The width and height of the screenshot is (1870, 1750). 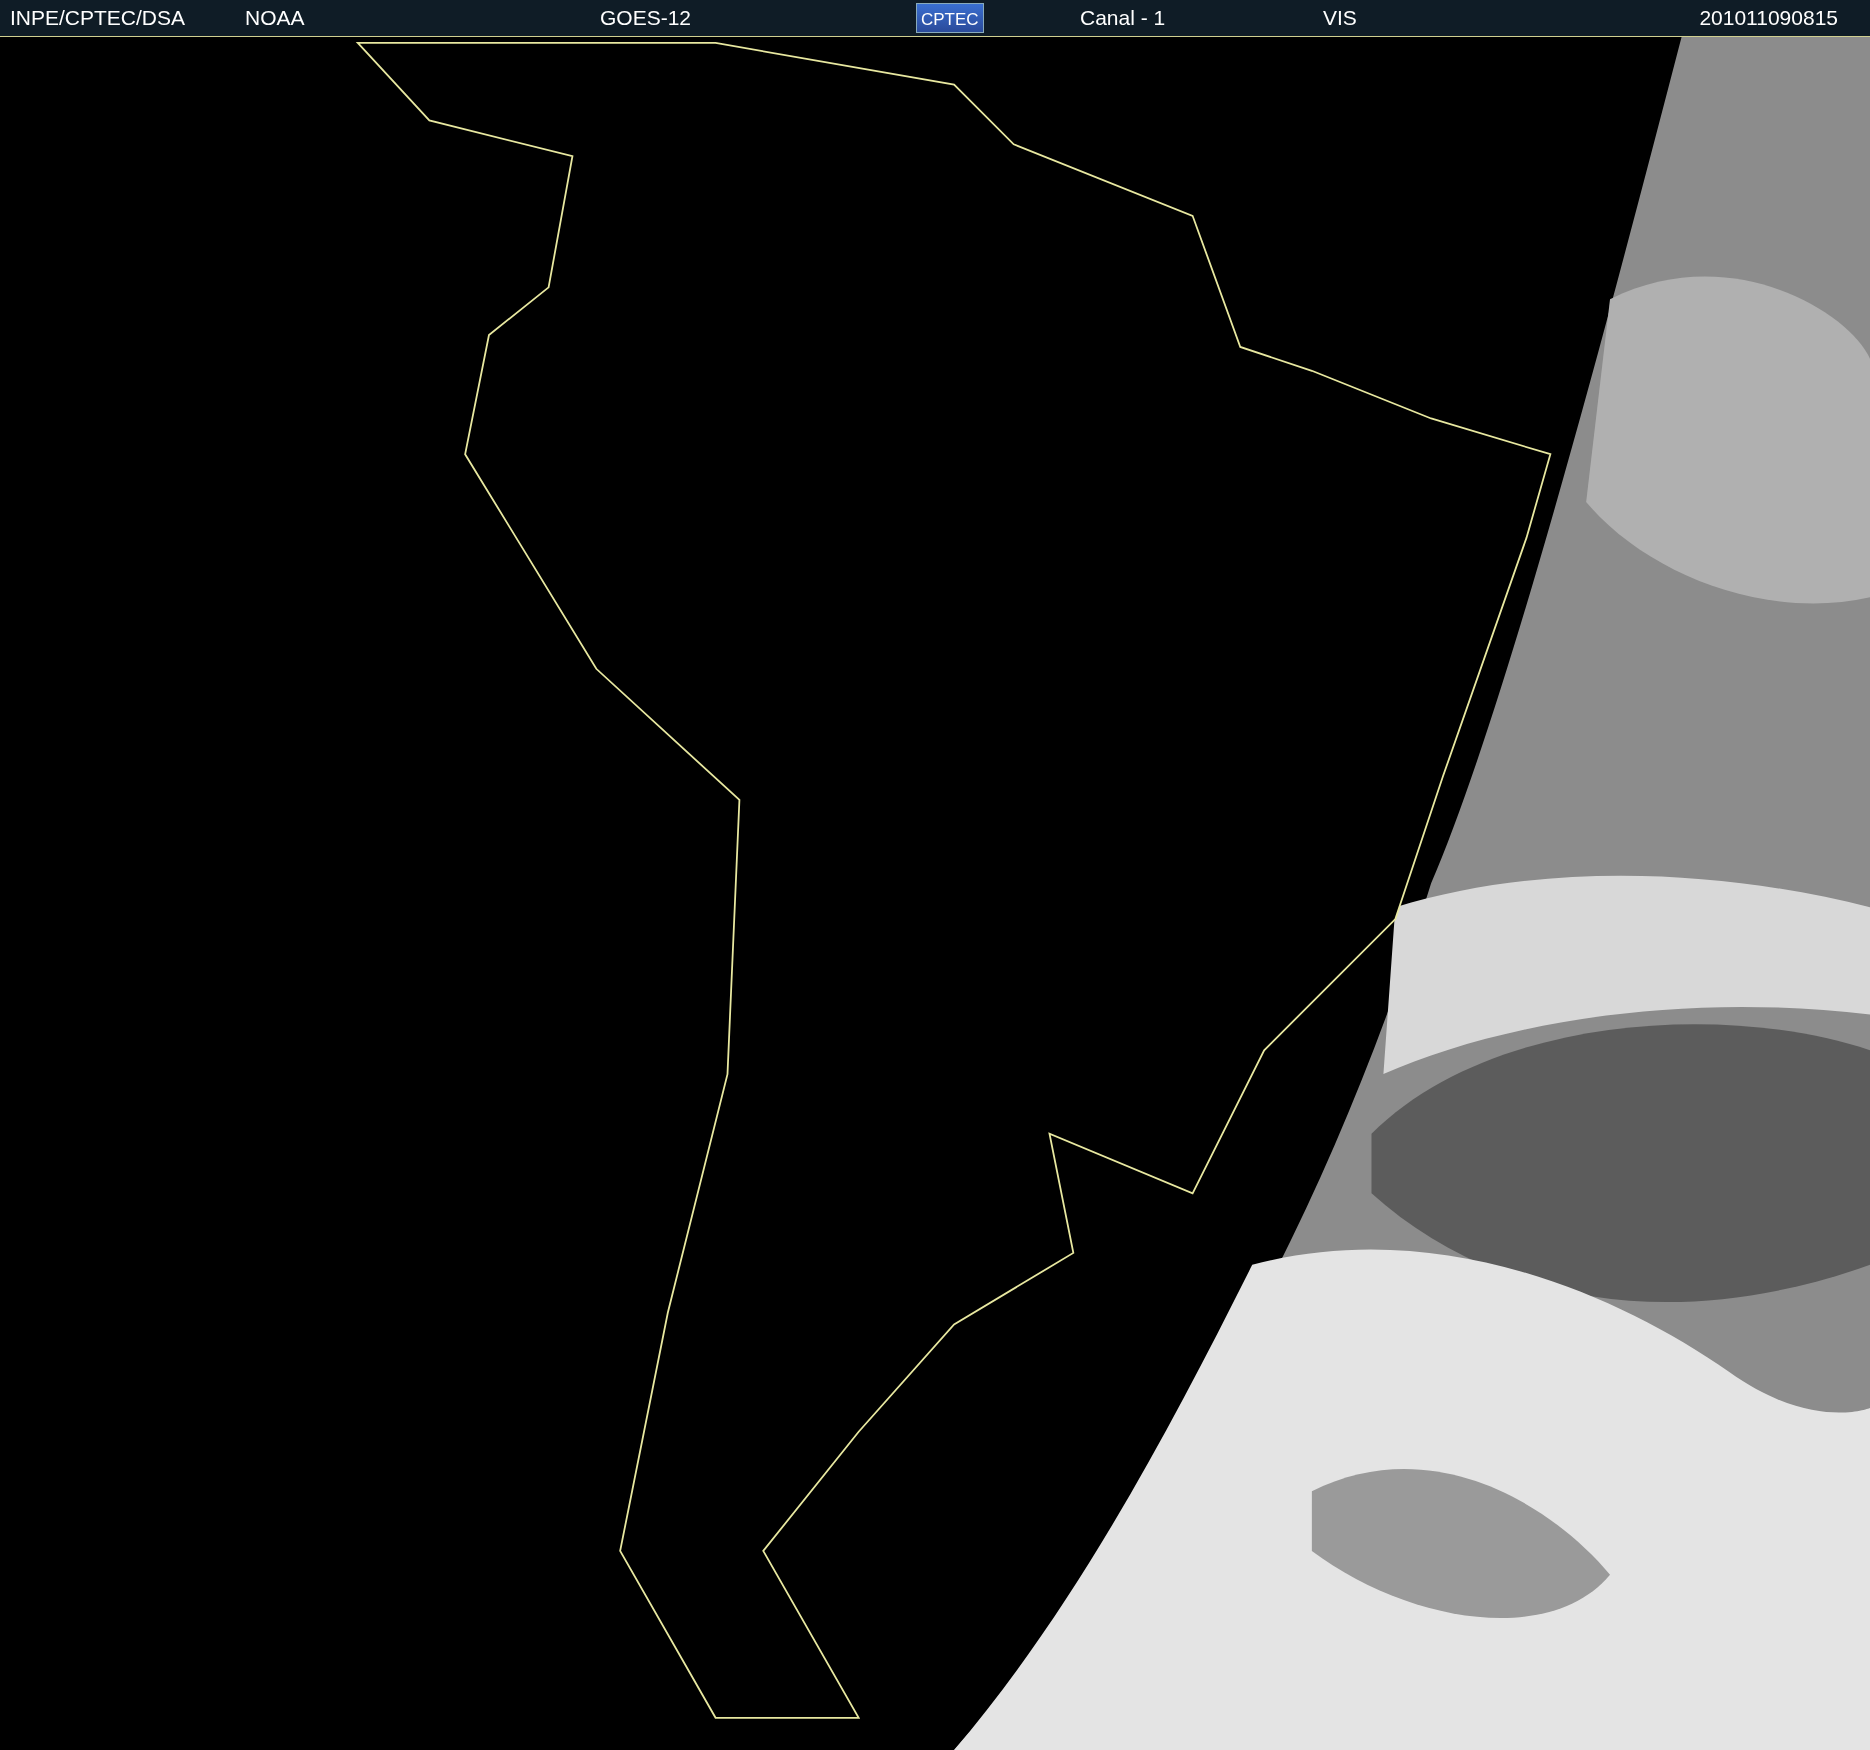 What do you see at coordinates (1768, 18) in the screenshot?
I see `header-text: 201011090815` at bounding box center [1768, 18].